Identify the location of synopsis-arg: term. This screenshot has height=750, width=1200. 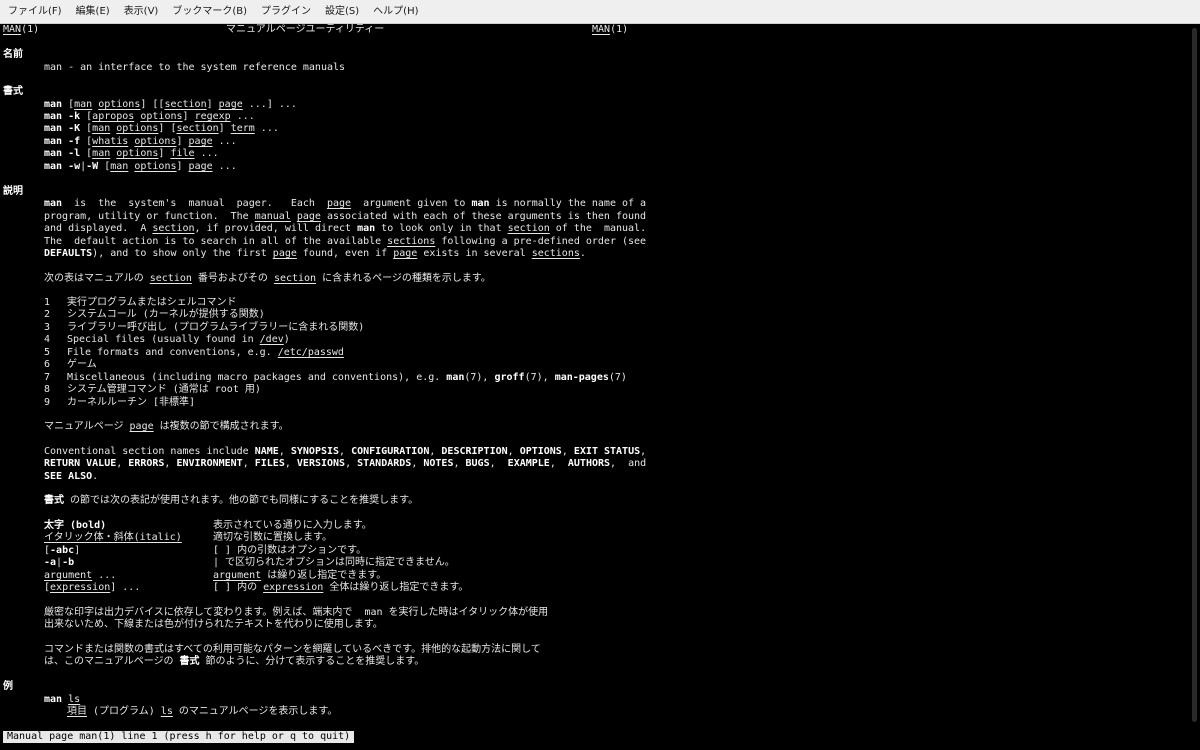
(242, 128).